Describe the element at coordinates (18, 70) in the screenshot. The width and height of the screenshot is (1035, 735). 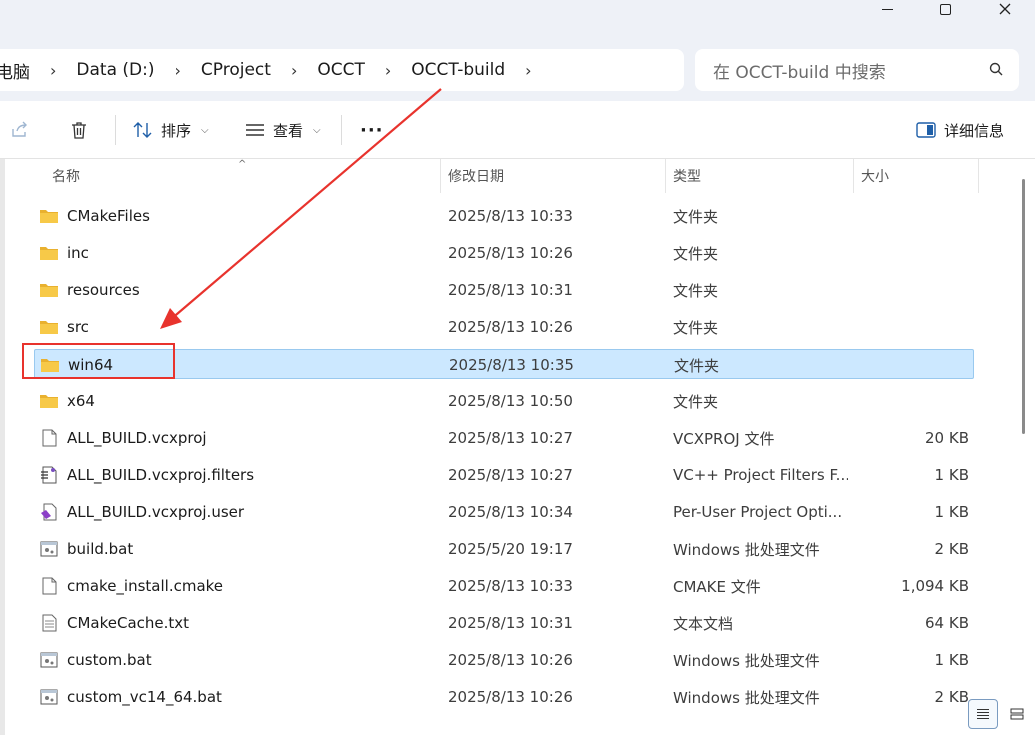
I see `breadcrumb-item: 电脑` at that location.